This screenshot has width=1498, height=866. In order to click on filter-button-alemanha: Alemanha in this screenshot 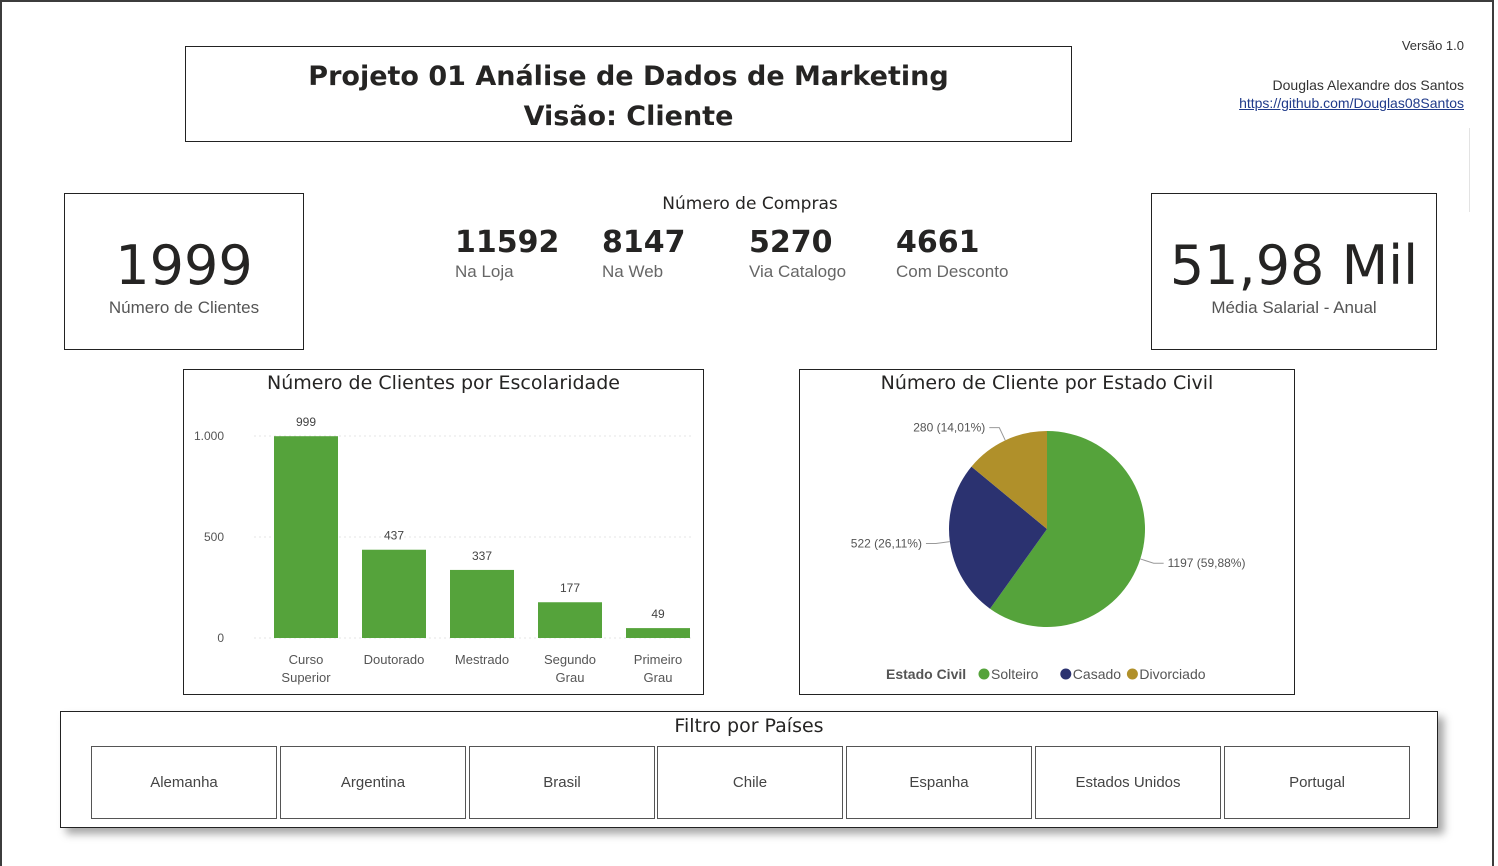, I will do `click(184, 782)`.